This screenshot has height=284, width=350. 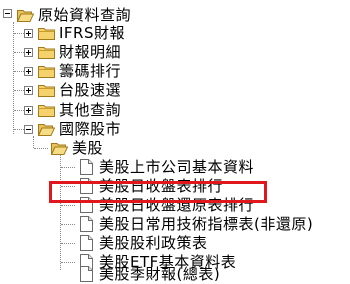 I want to click on tree-node-label: 台股速選, so click(x=90, y=90).